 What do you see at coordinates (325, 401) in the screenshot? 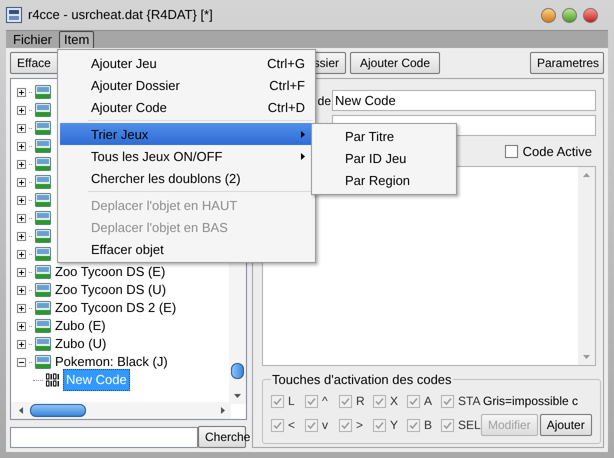
I see `key-label: ^` at bounding box center [325, 401].